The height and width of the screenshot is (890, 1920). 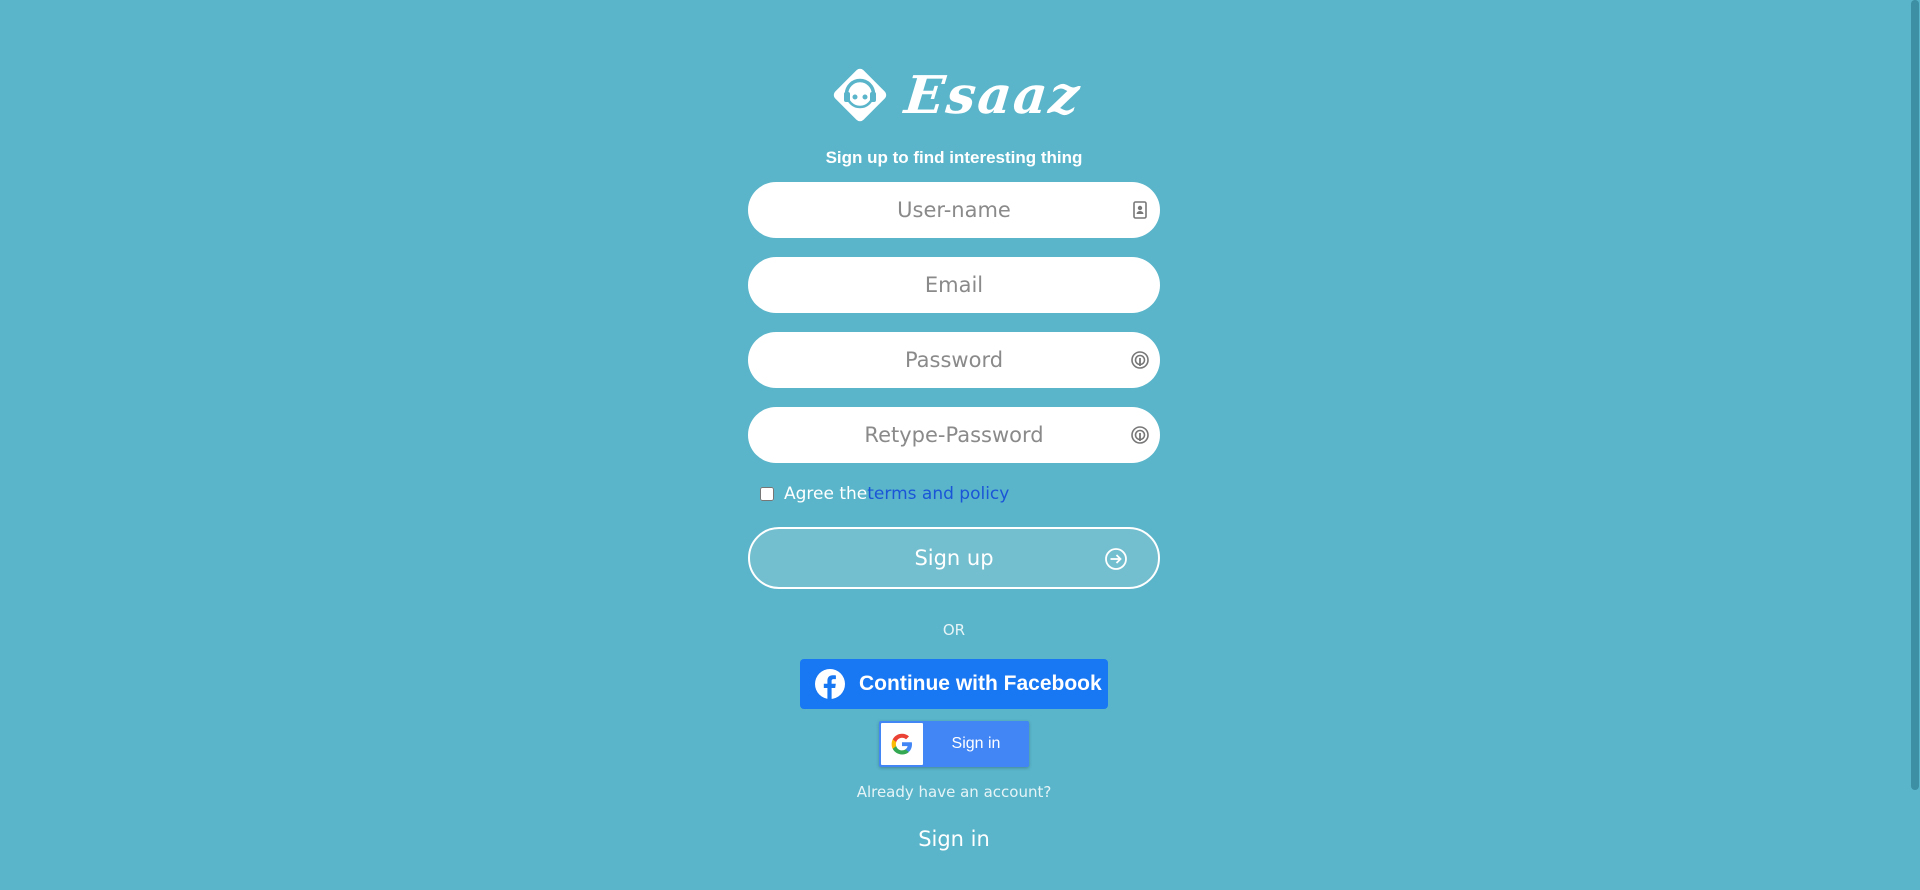 What do you see at coordinates (1116, 559) in the screenshot?
I see `arrow-right-circle-icon` at bounding box center [1116, 559].